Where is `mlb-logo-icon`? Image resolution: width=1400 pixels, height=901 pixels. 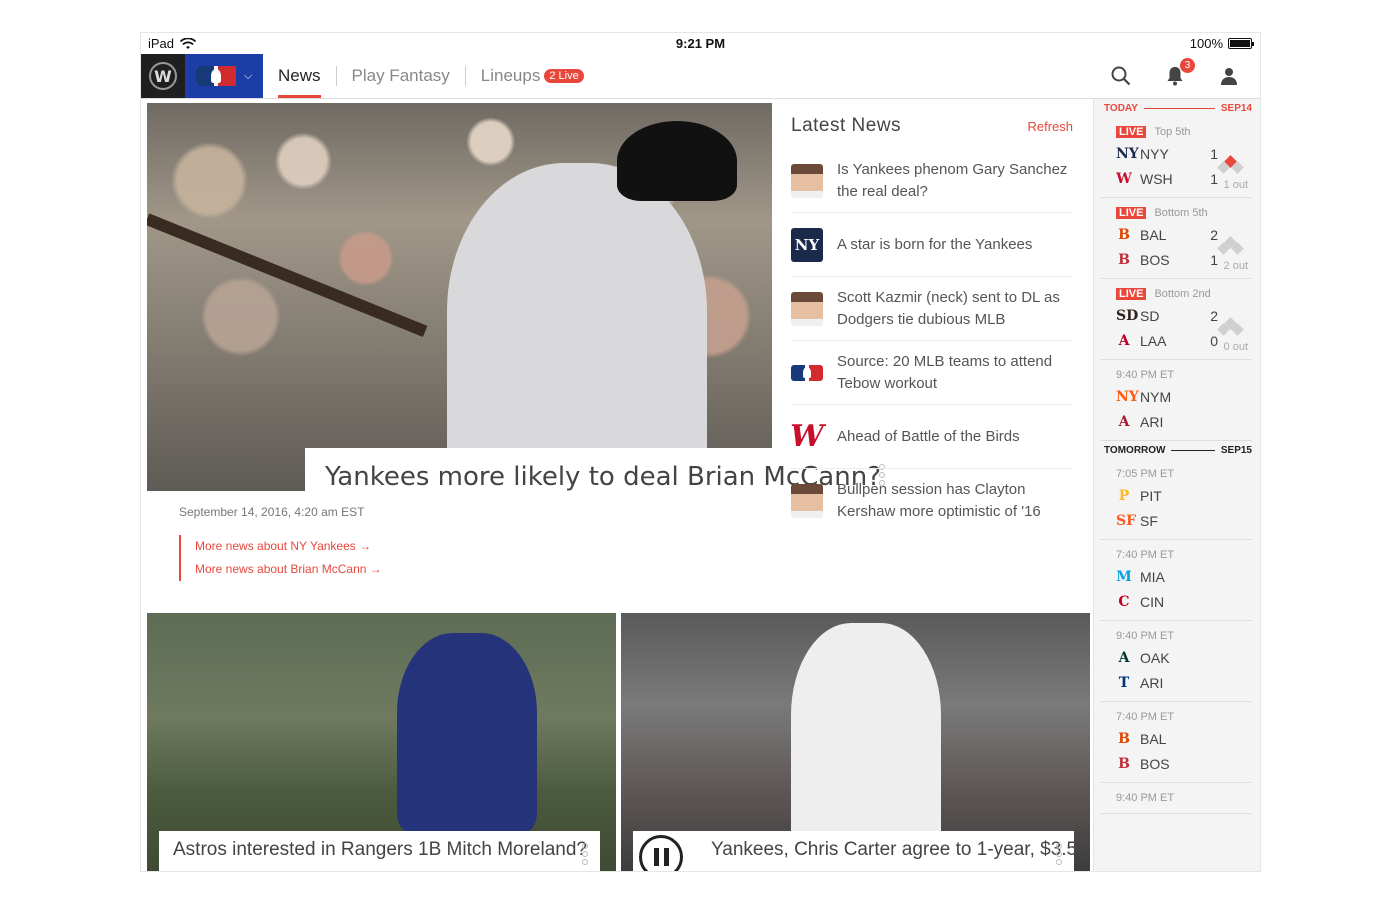
mlb-logo-icon is located at coordinates (807, 373).